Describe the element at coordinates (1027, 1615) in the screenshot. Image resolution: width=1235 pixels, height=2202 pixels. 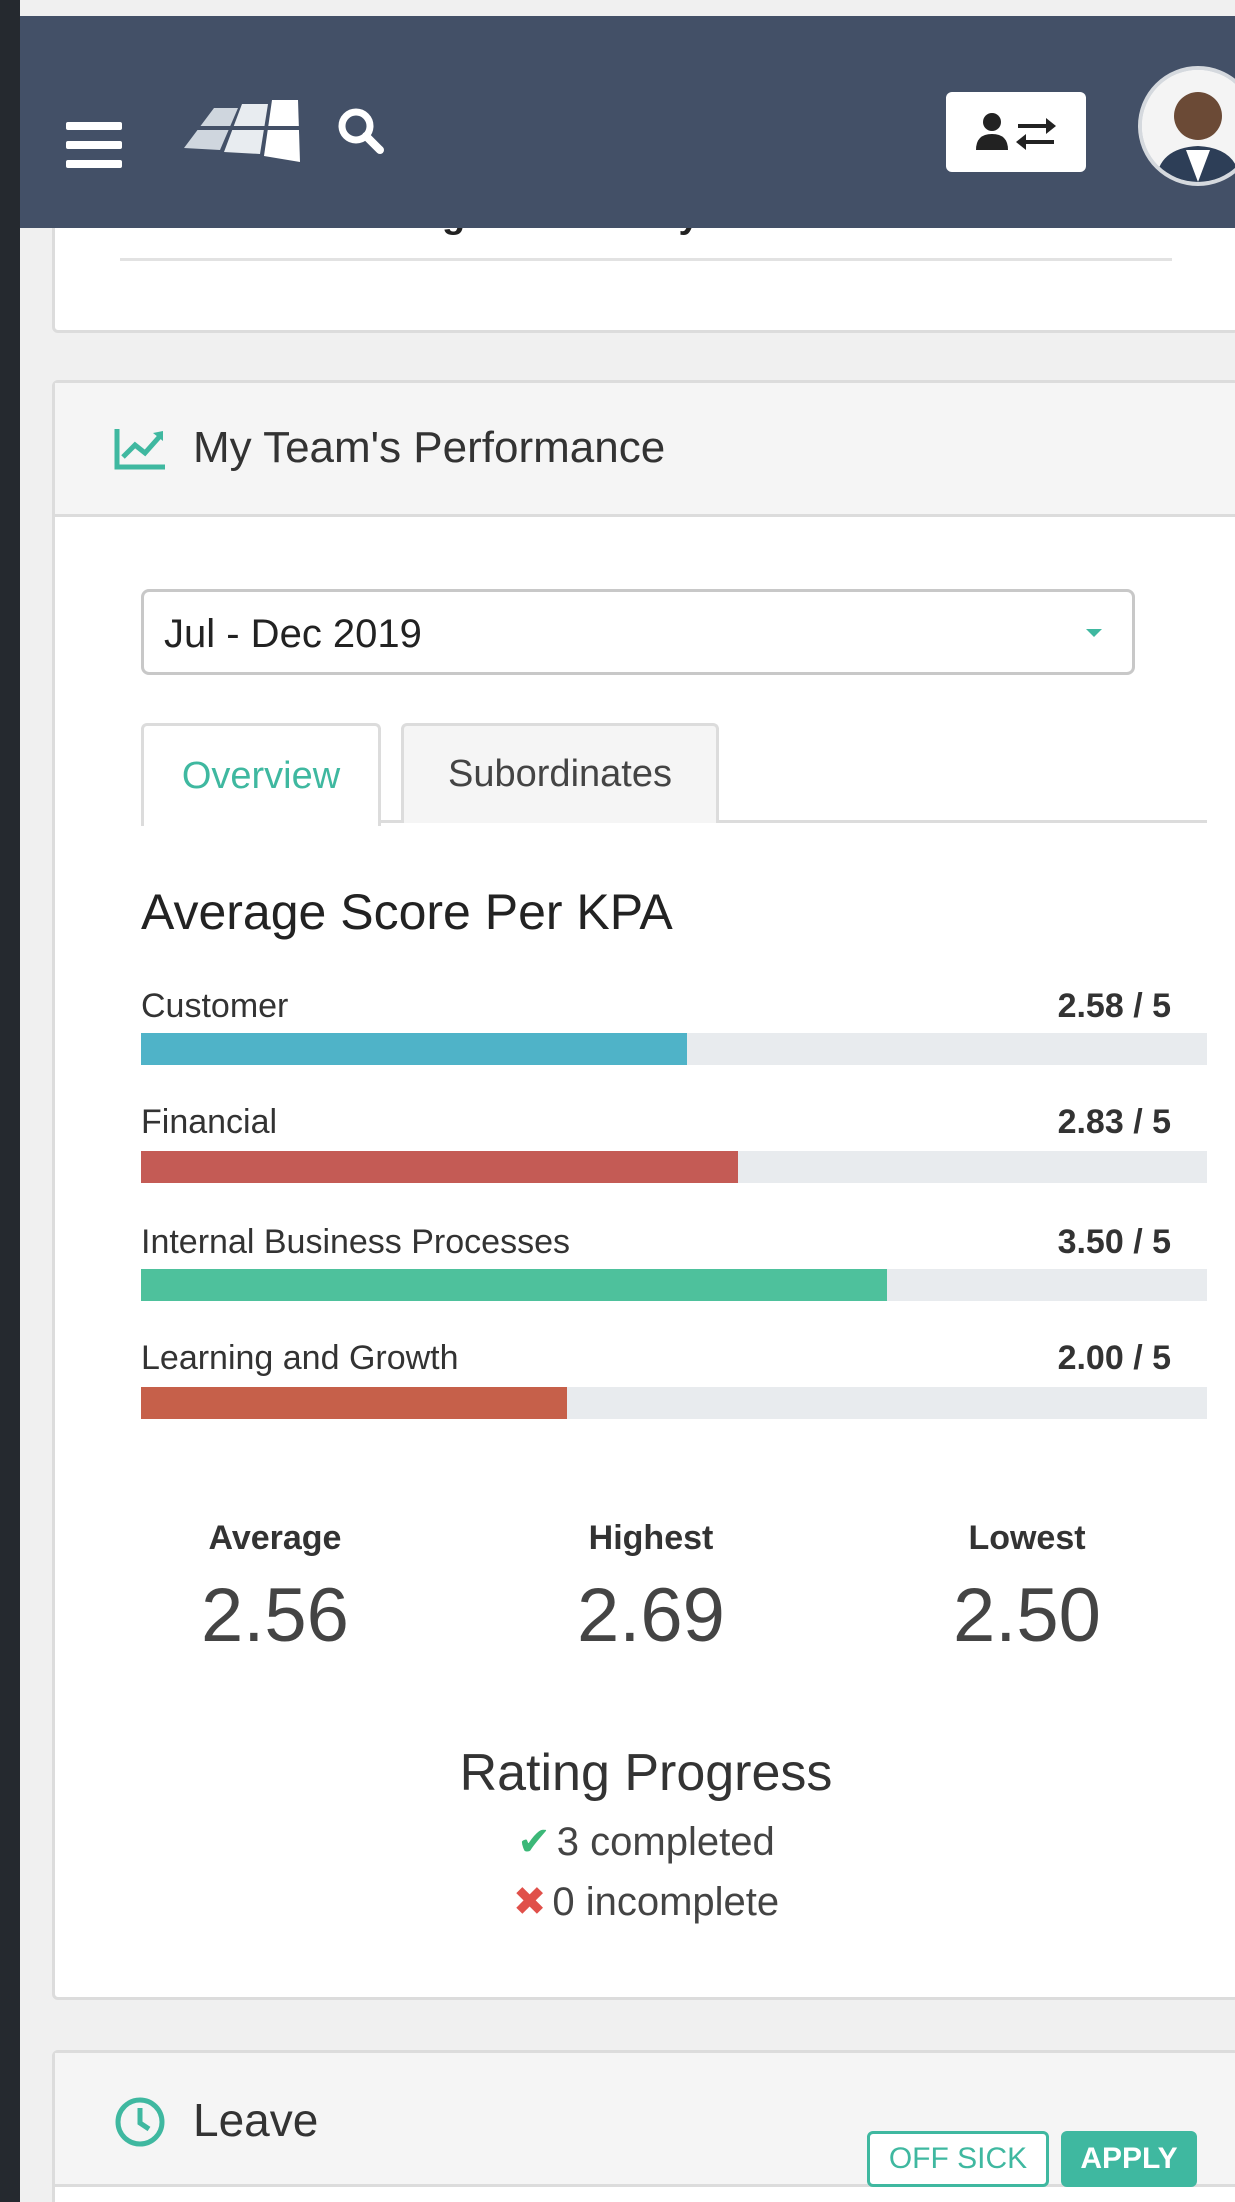
I see `stat-value: 2.50` at that location.